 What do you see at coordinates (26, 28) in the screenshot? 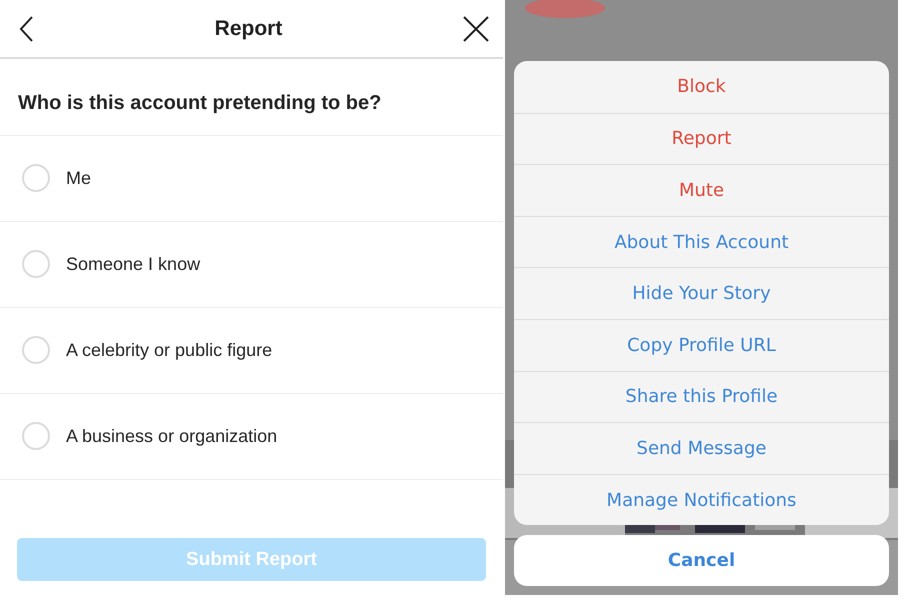
I see `back-button` at bounding box center [26, 28].